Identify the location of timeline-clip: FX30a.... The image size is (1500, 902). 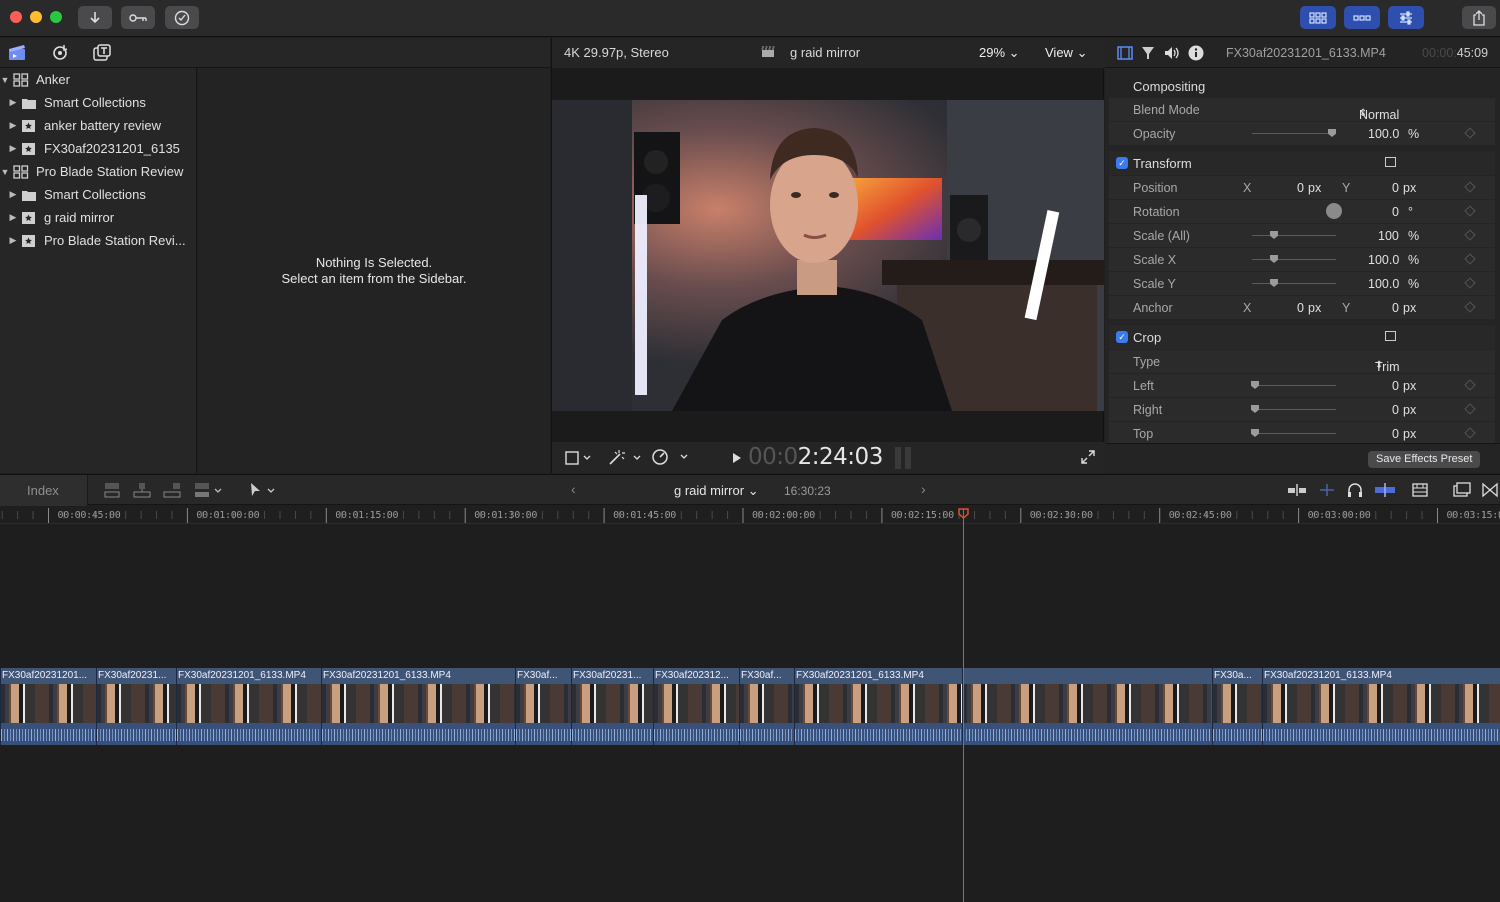
(1237, 706).